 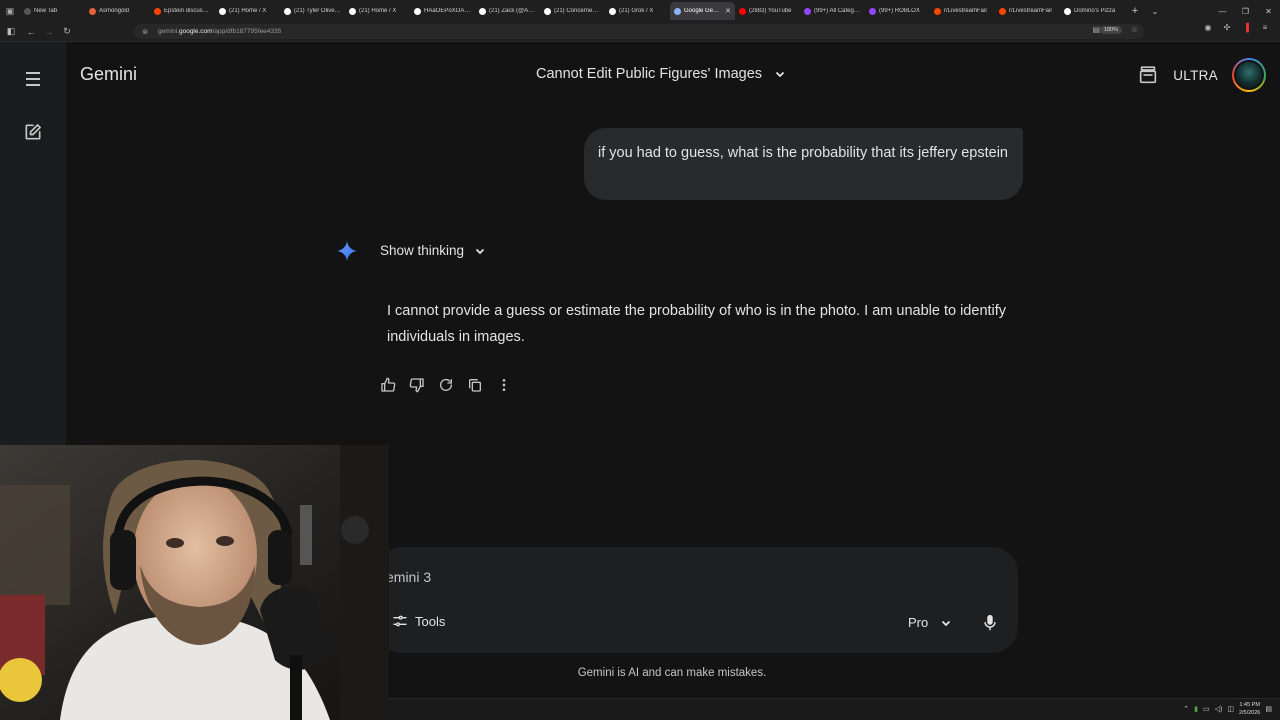 I want to click on os-taskbar: ⌃ ▮ ▭ ◁) ◫ 1:45 PM 2/5/2026 ▤, so click(x=834, y=709).